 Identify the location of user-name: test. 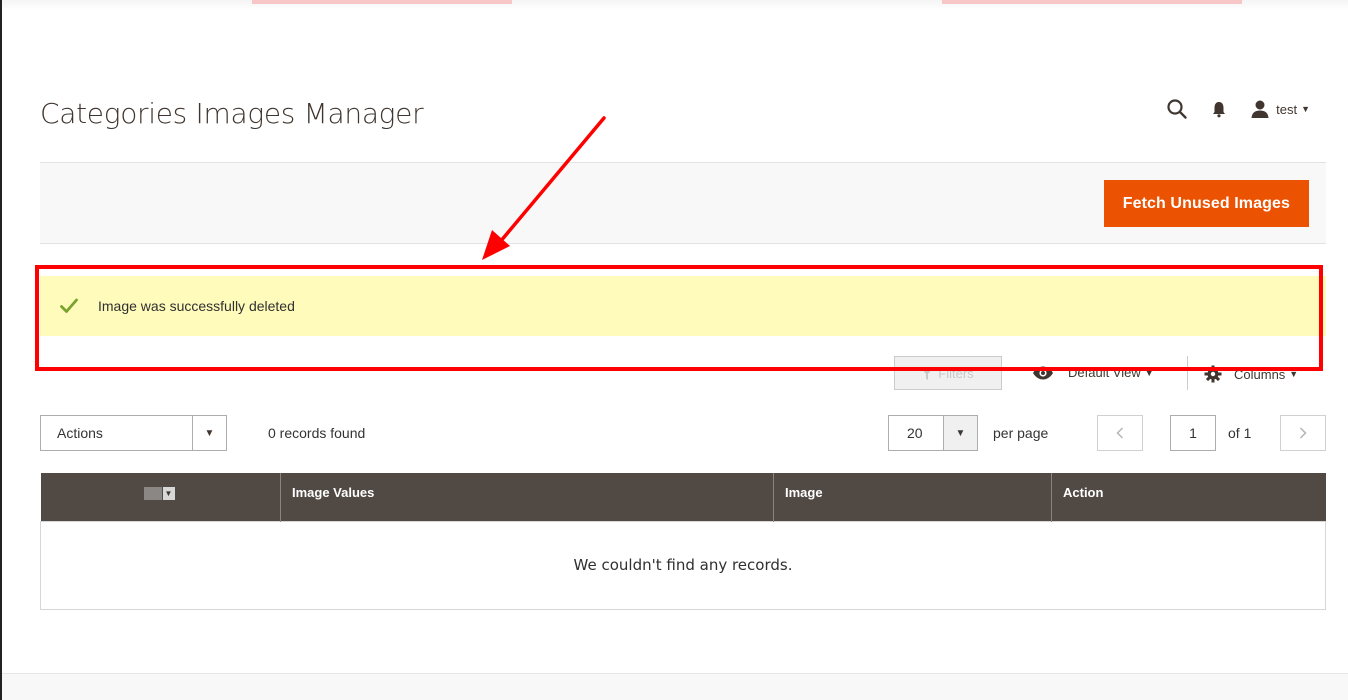
(1287, 109).